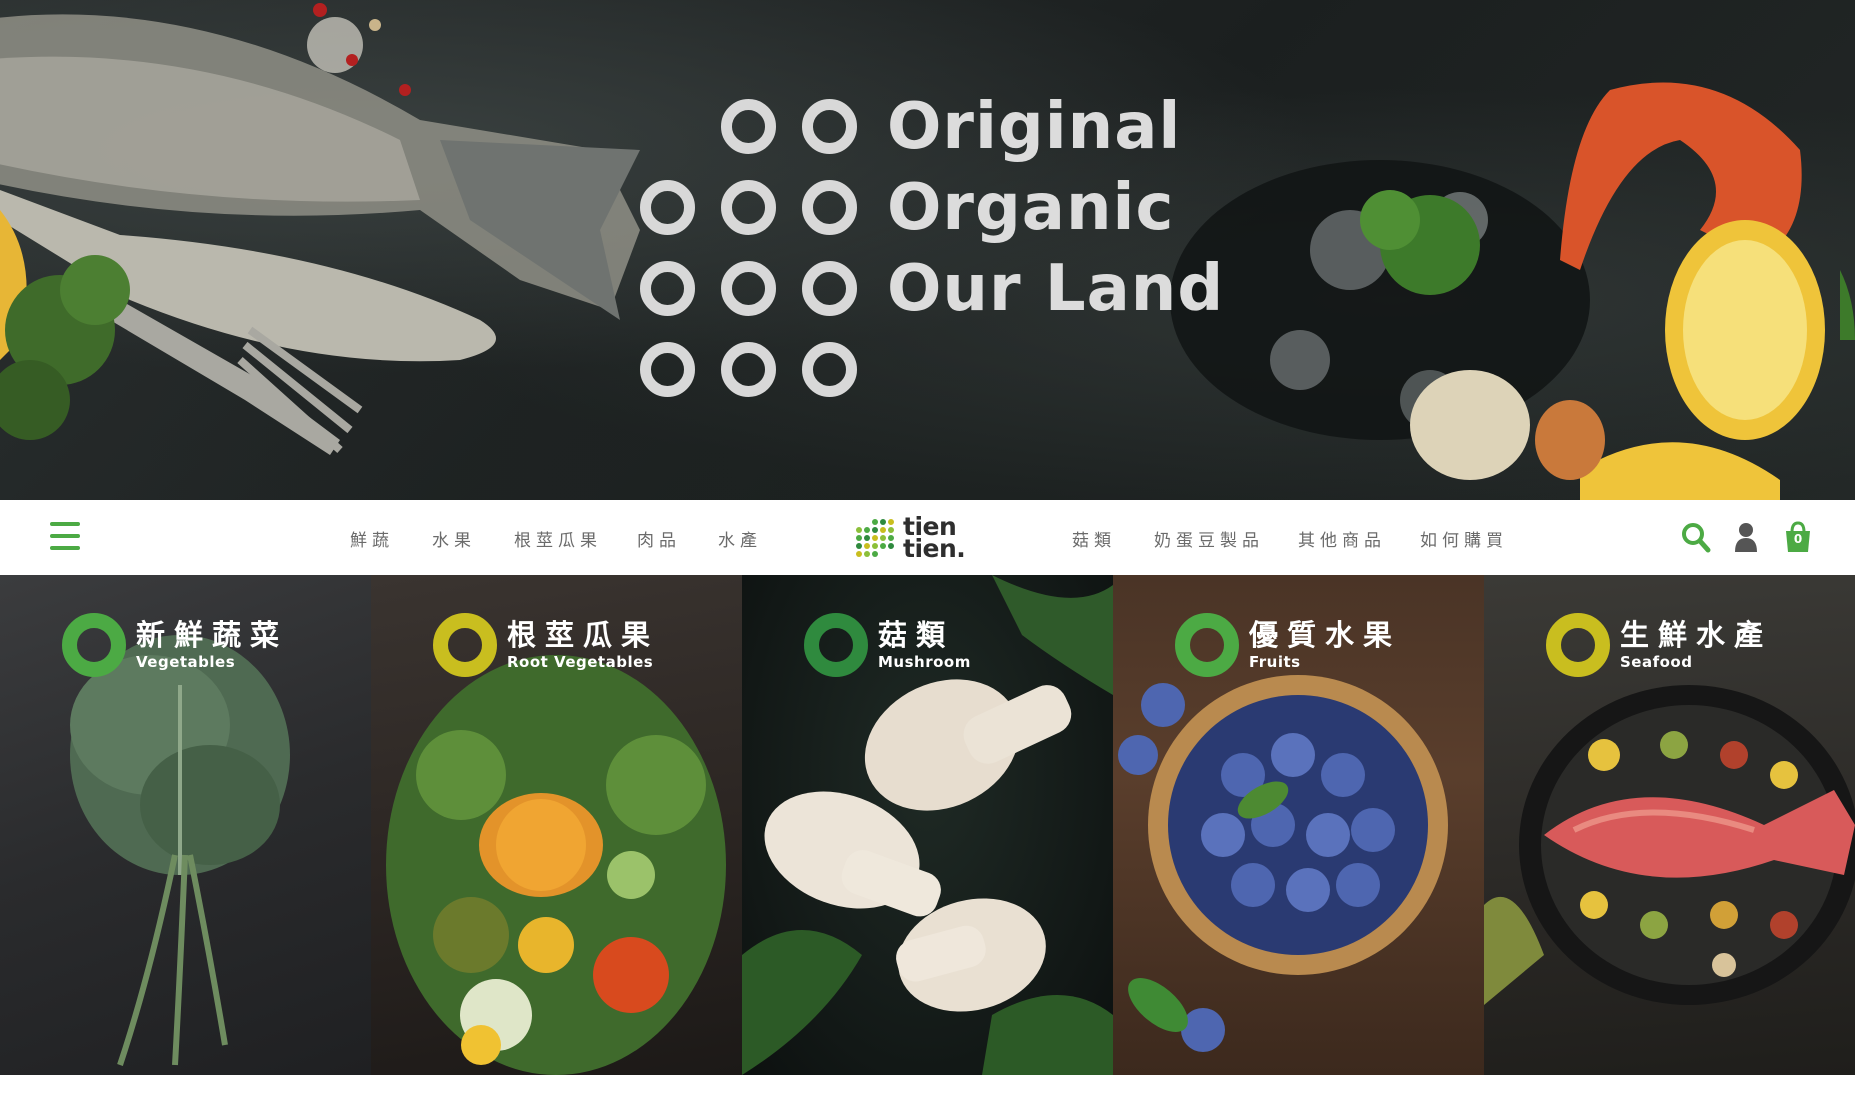 The image size is (1855, 1103). Describe the element at coordinates (372, 538) in the screenshot. I see `nav-link-vegetables: 鮮蔬` at that location.